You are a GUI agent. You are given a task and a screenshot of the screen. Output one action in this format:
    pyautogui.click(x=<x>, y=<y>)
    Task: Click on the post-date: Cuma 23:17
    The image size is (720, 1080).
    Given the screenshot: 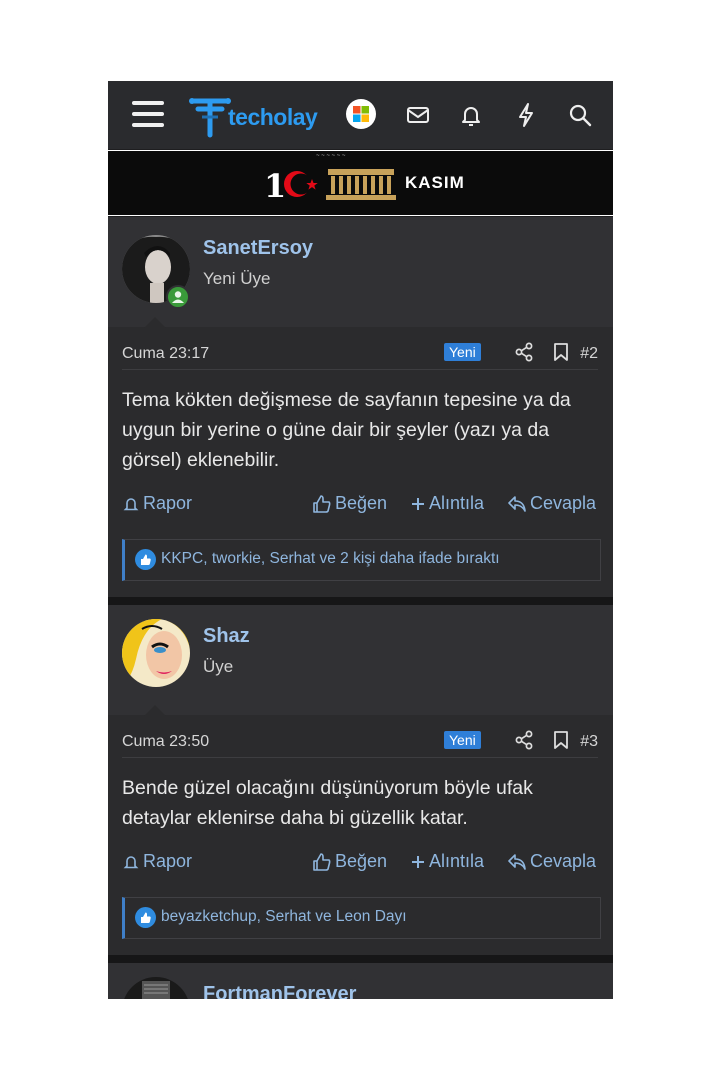 What is the action you would take?
    pyautogui.click(x=165, y=354)
    